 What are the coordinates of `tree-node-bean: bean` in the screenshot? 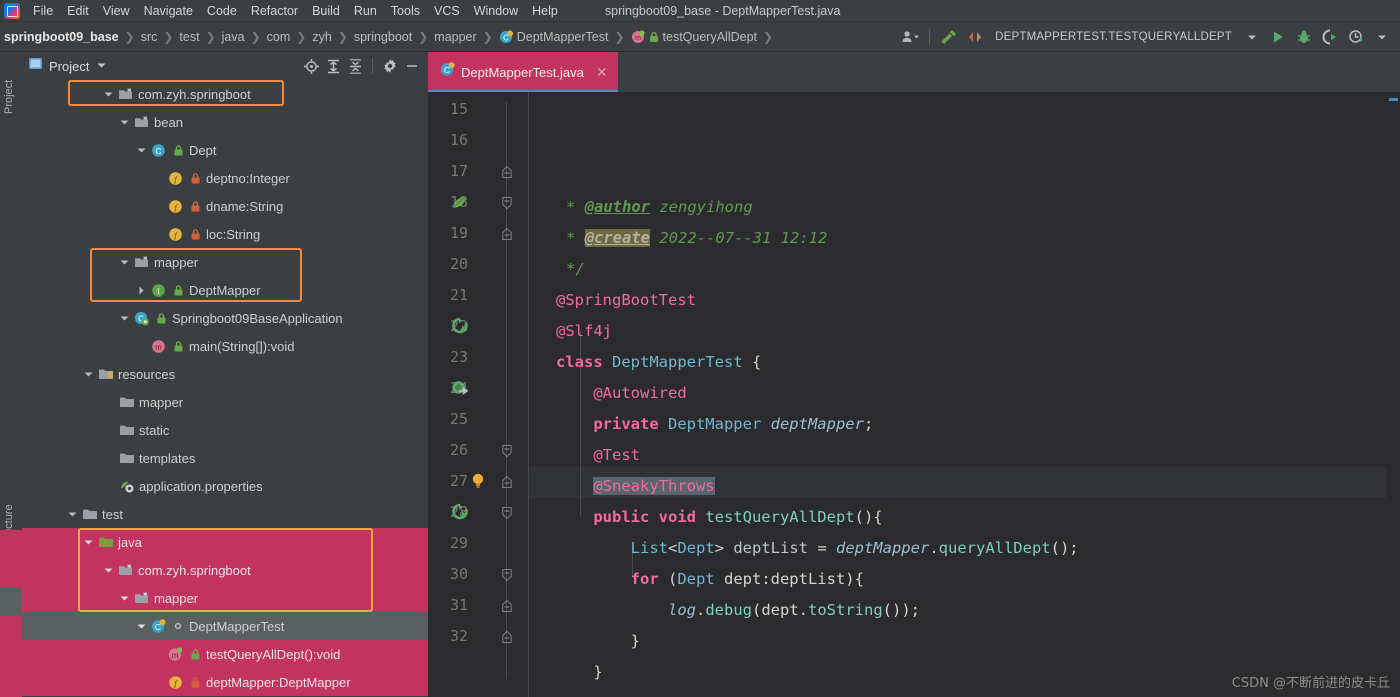 It's located at (225, 122).